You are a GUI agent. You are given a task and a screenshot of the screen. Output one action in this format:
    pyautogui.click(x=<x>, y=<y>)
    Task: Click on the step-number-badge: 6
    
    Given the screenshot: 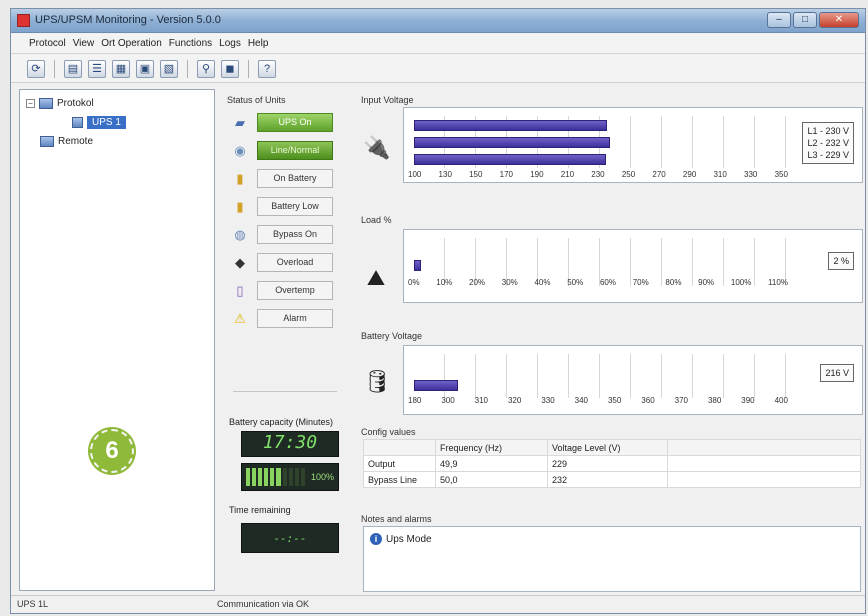 What is the action you would take?
    pyautogui.click(x=112, y=451)
    